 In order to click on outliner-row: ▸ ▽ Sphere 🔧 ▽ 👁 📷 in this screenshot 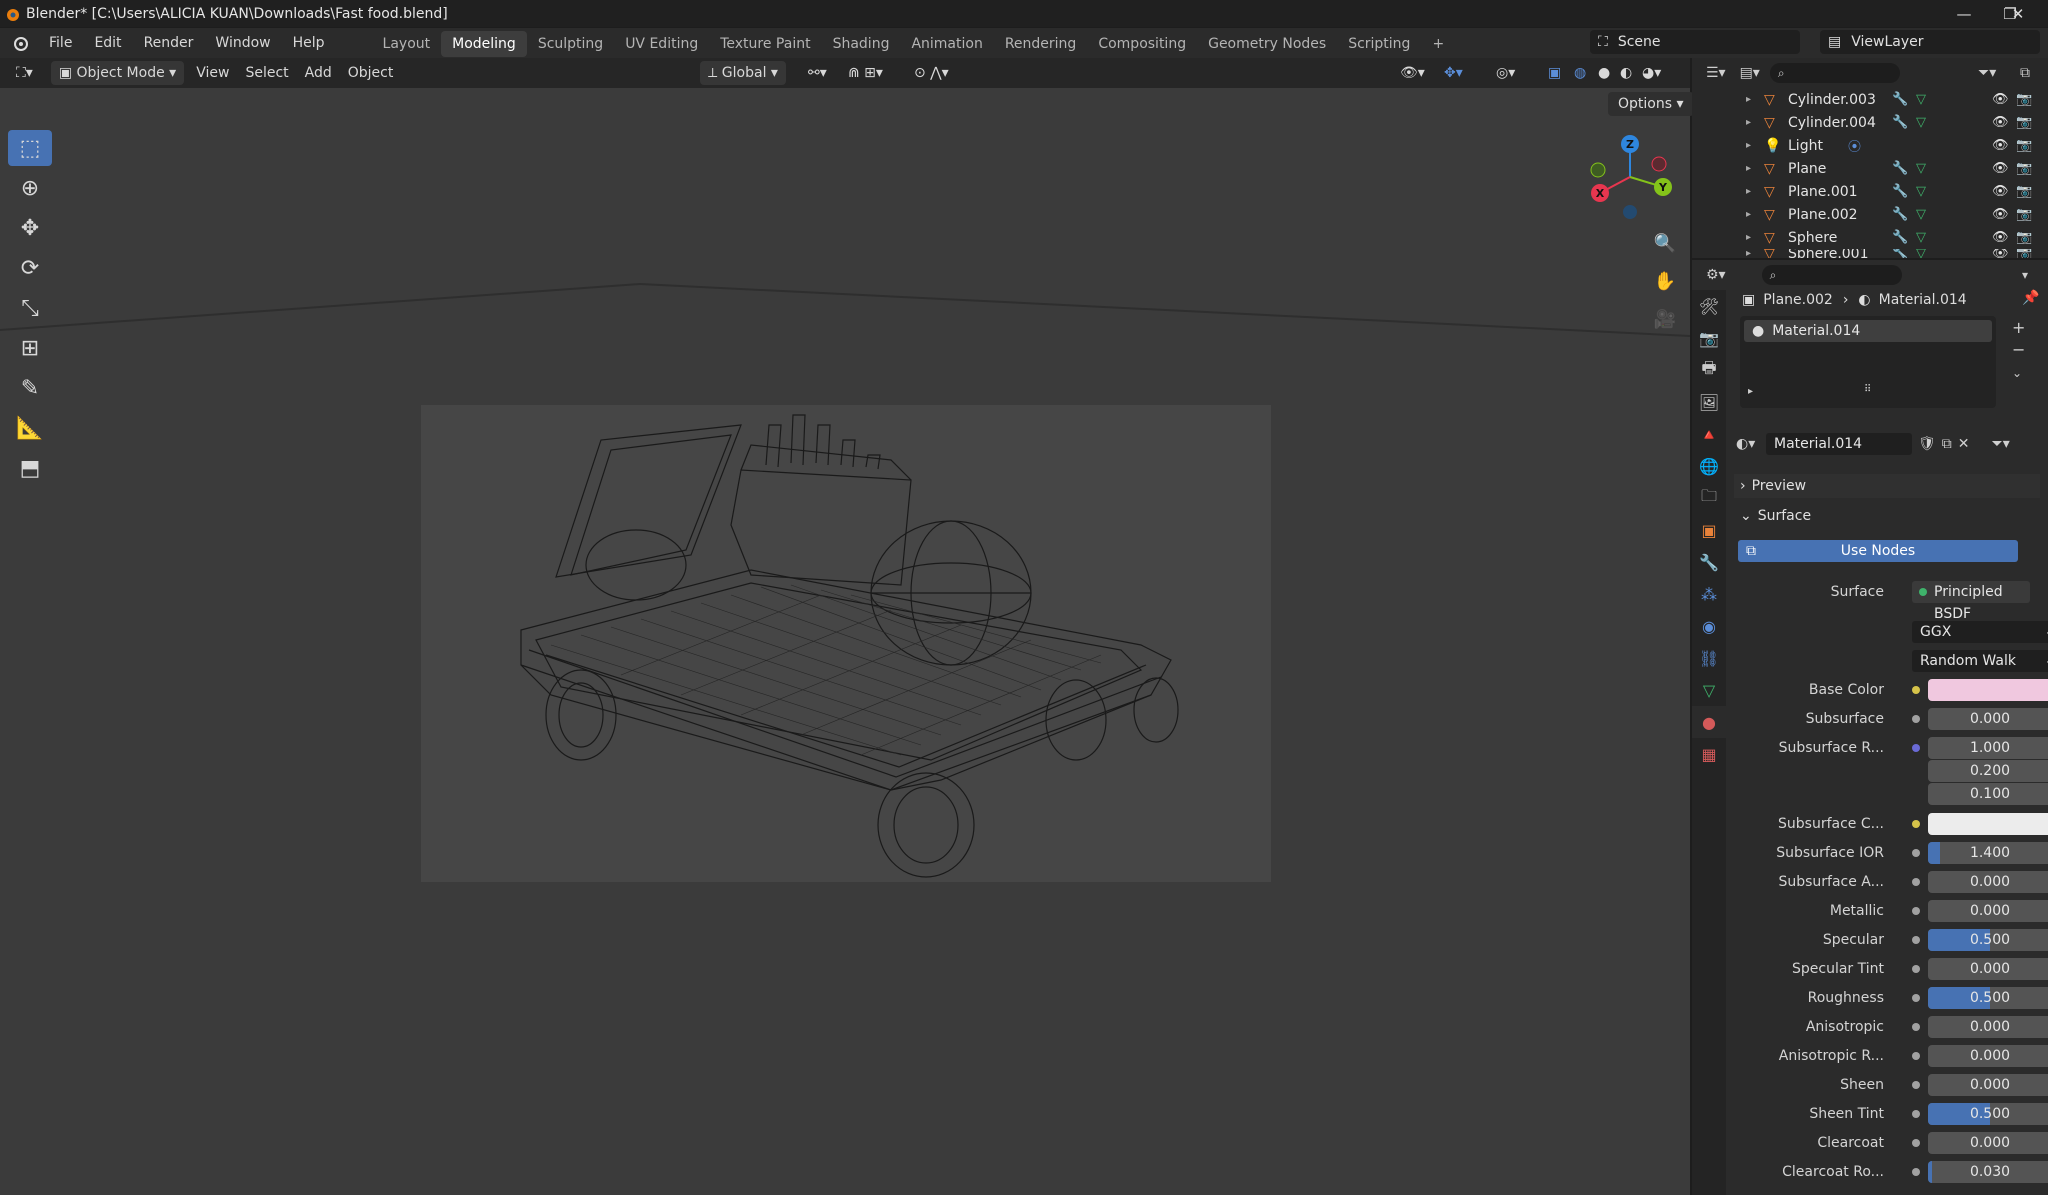, I will do `click(1870, 237)`.